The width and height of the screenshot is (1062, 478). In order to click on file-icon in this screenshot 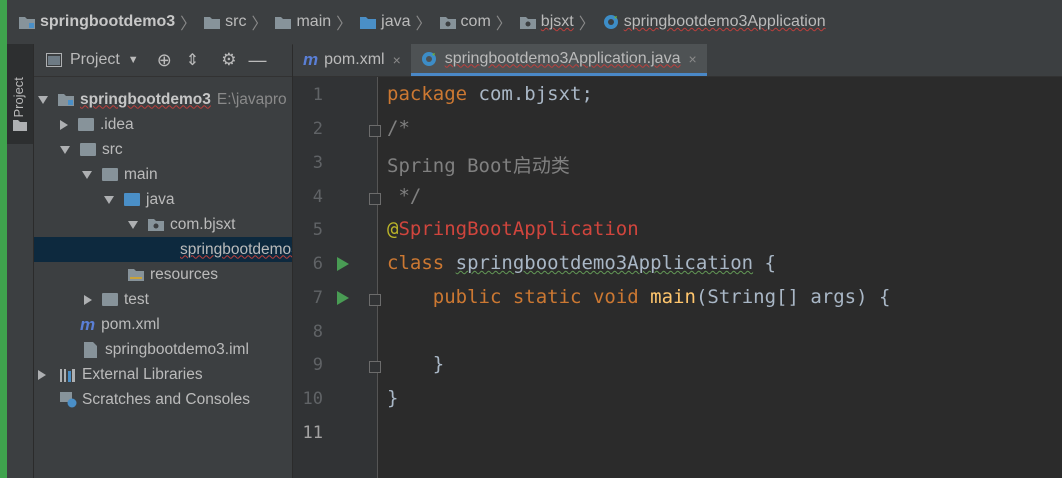, I will do `click(90, 349)`.